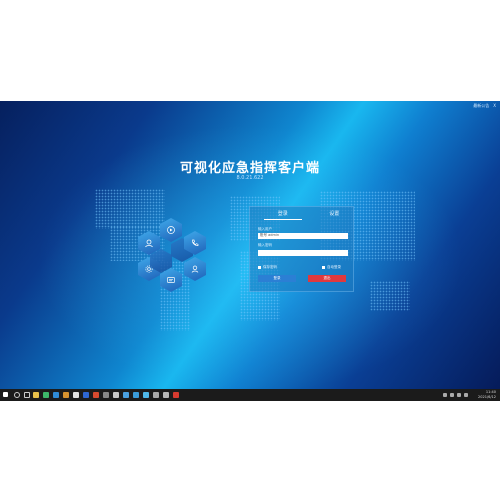  Describe the element at coordinates (303, 236) in the screenshot. I see `username-input: 账号 admin` at that location.